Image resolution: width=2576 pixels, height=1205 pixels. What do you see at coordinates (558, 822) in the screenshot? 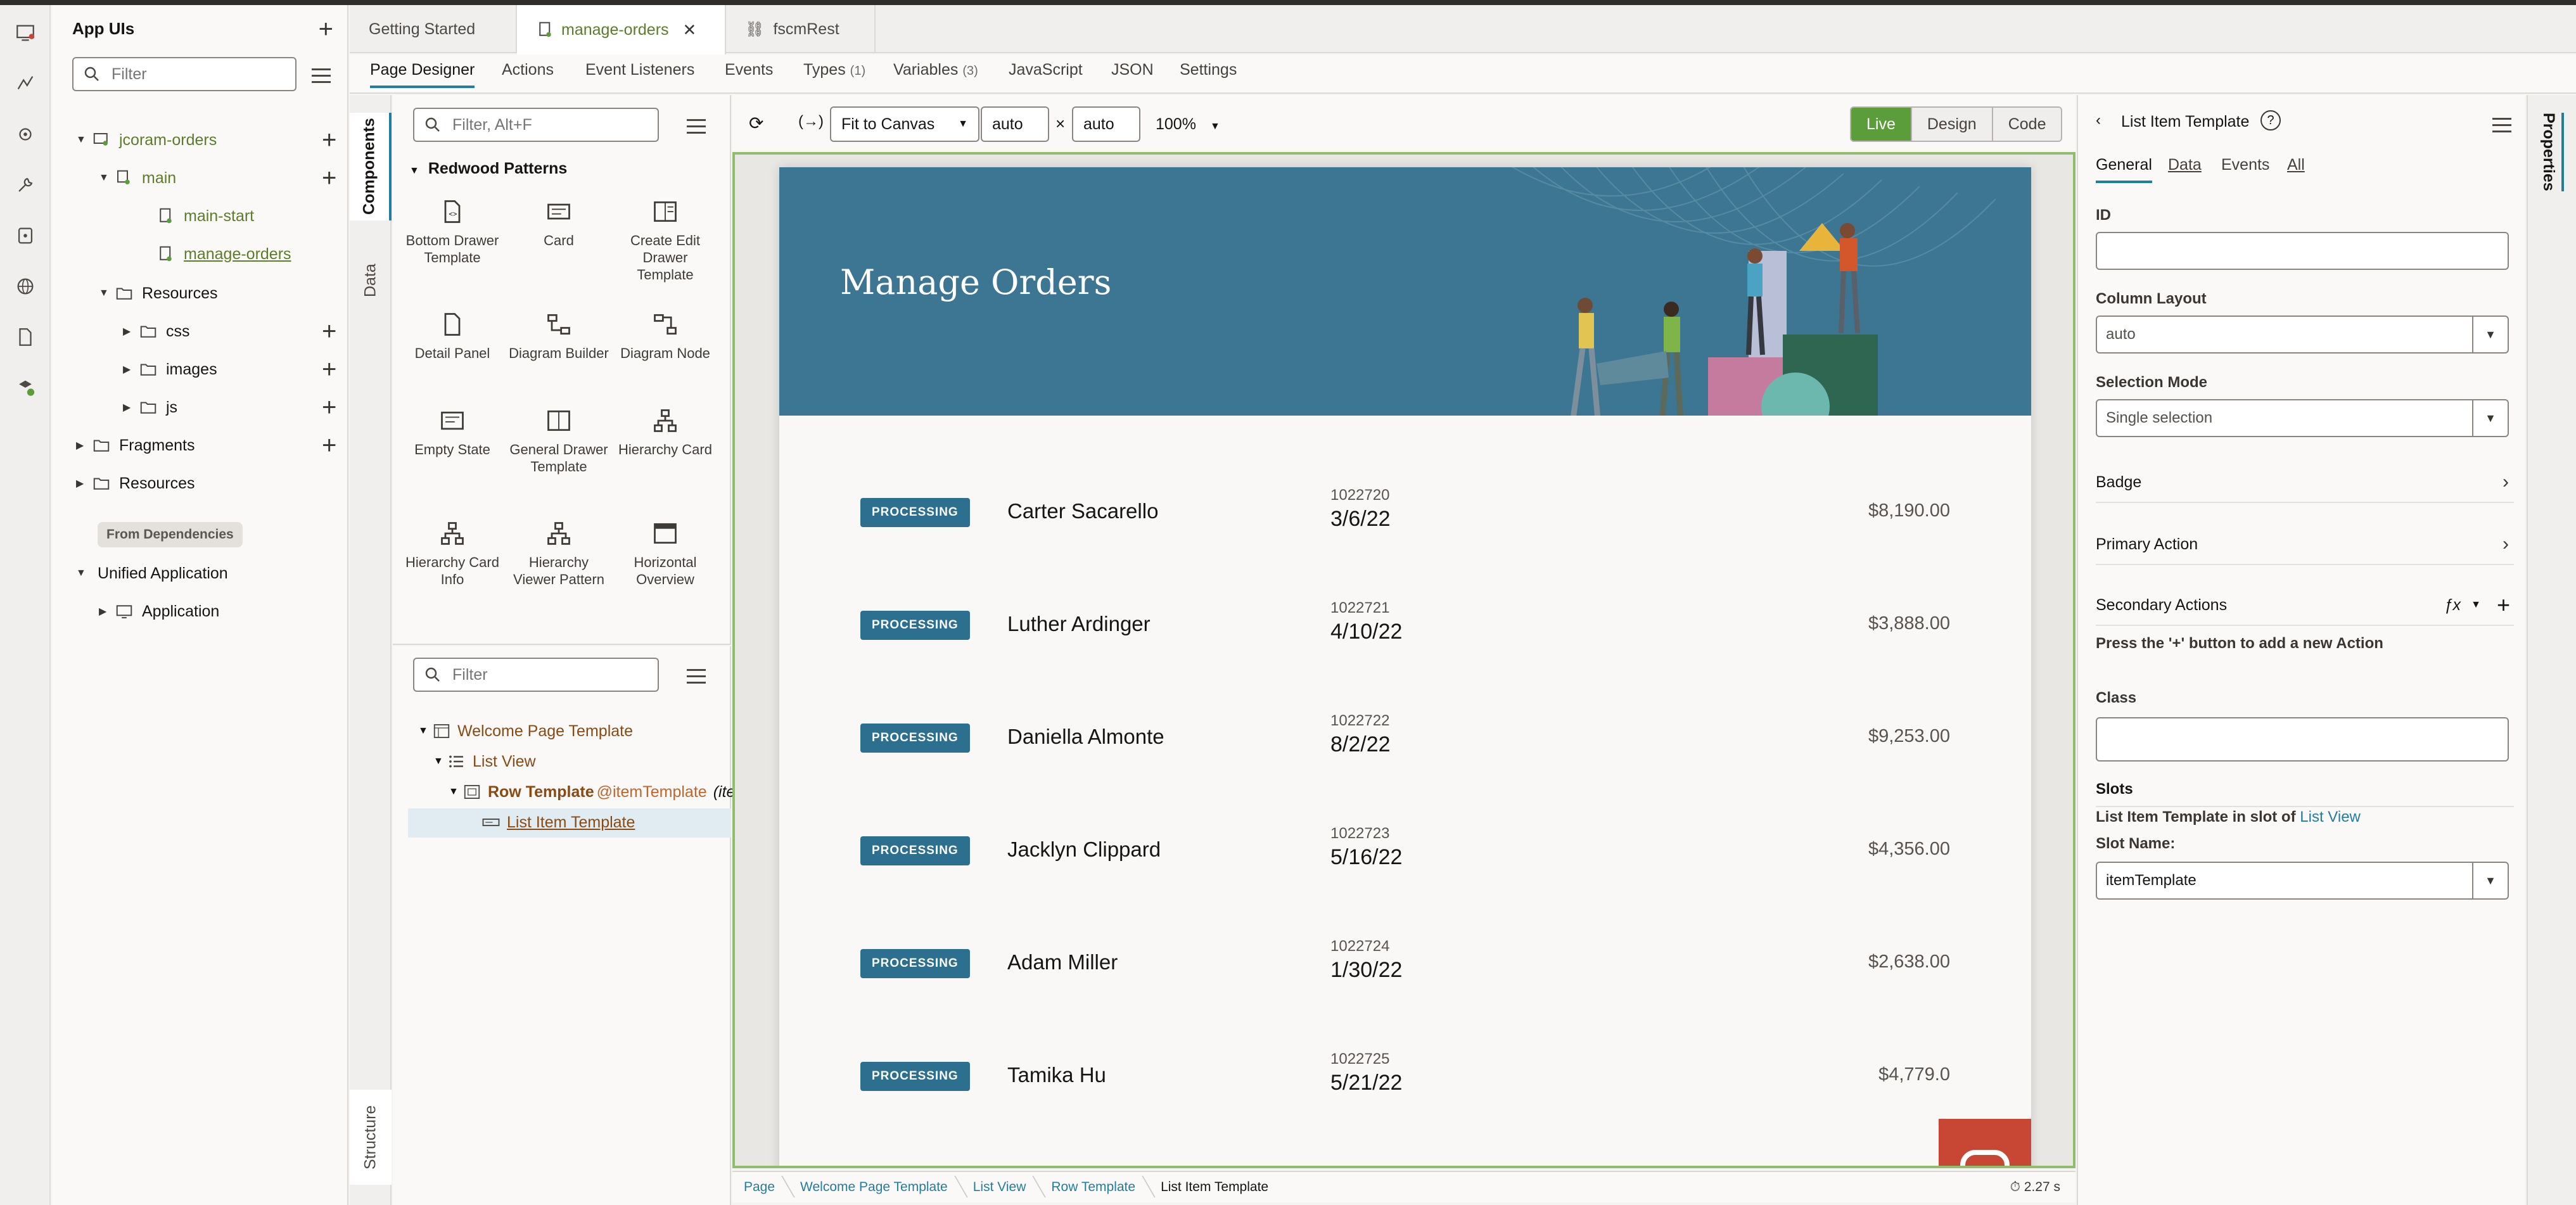
I see `structure-list-item-template: List Item Template` at bounding box center [558, 822].